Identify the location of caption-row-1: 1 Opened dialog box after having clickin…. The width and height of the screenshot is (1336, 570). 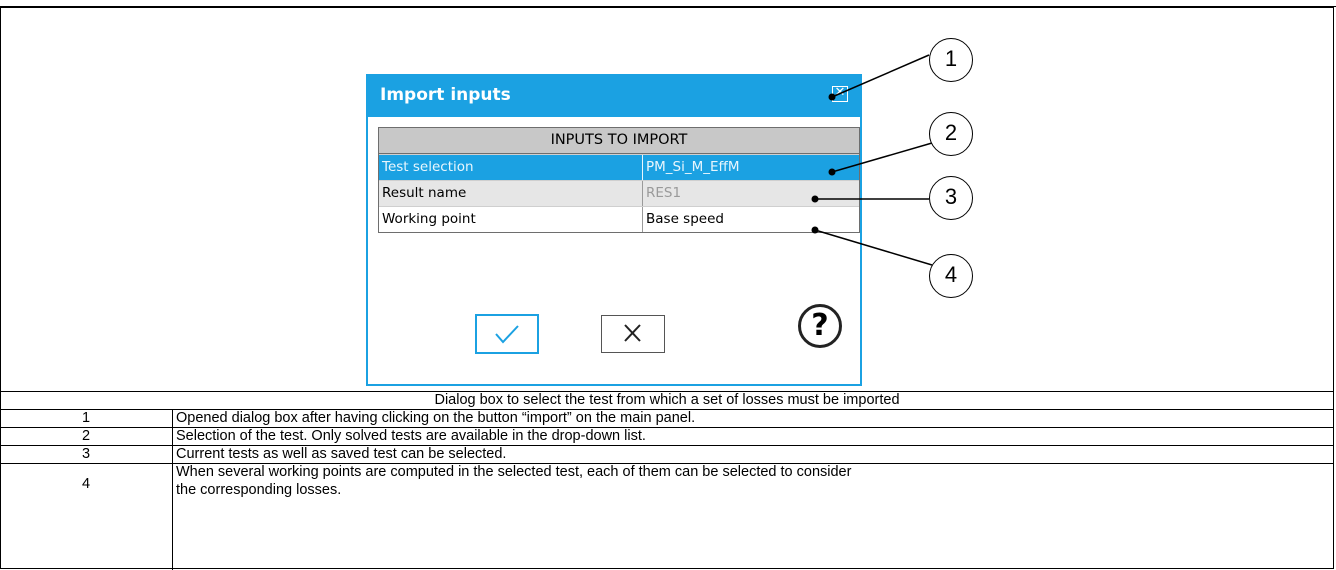
(667, 418).